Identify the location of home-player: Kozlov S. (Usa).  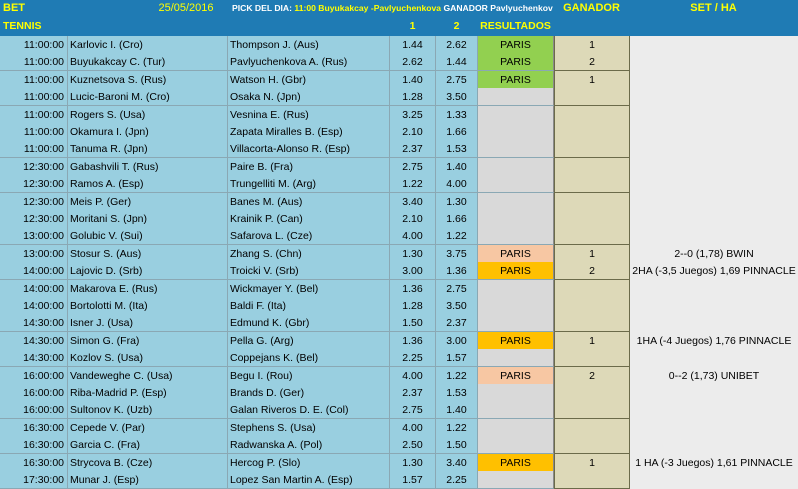
(148, 358).